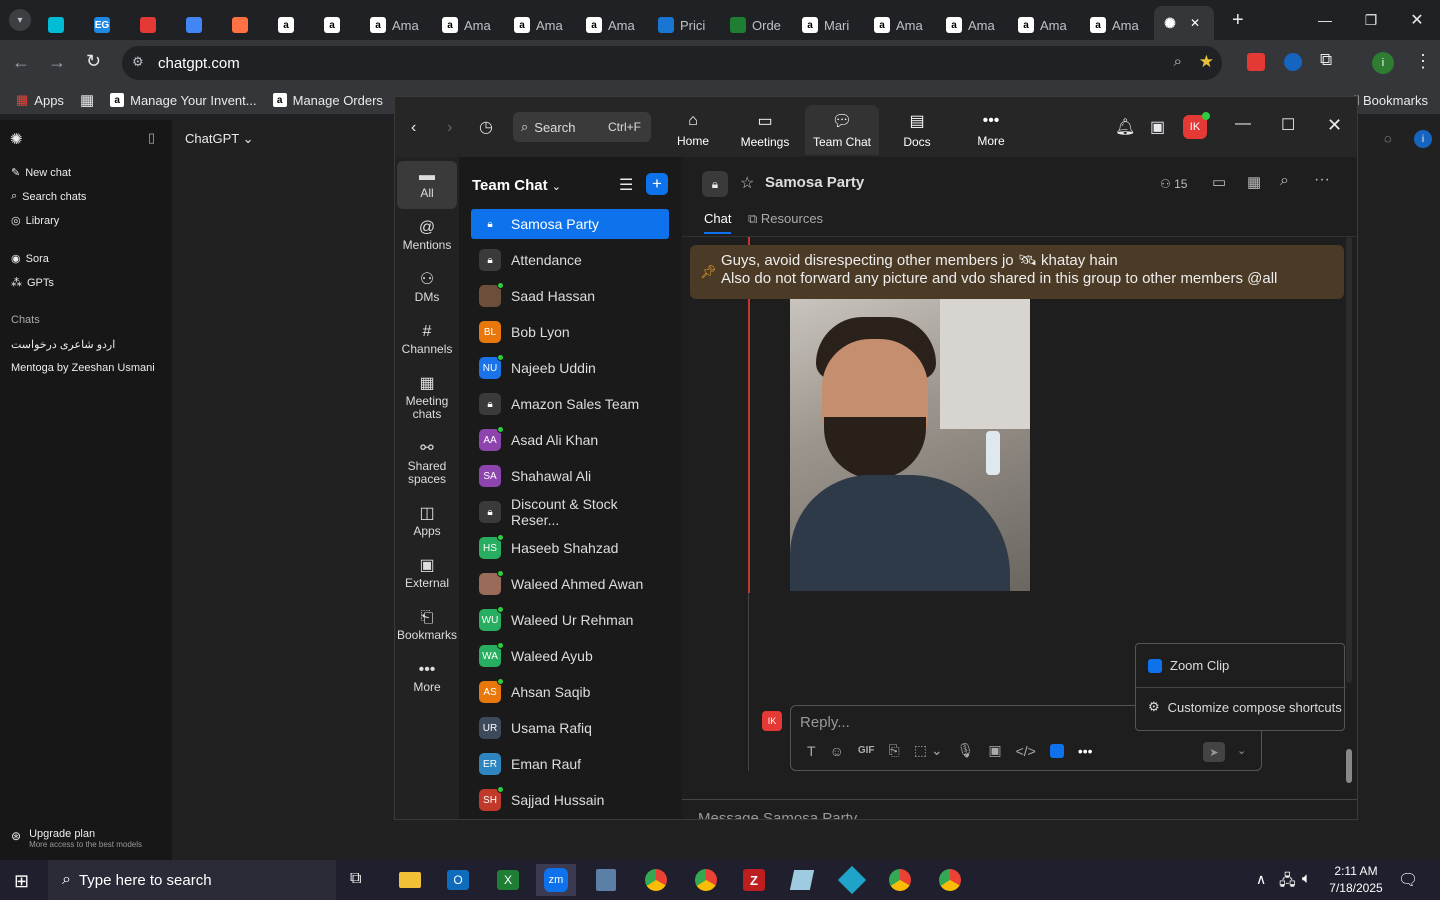 The image size is (1440, 900). What do you see at coordinates (606, 880) in the screenshot?
I see `calculator-icon` at bounding box center [606, 880].